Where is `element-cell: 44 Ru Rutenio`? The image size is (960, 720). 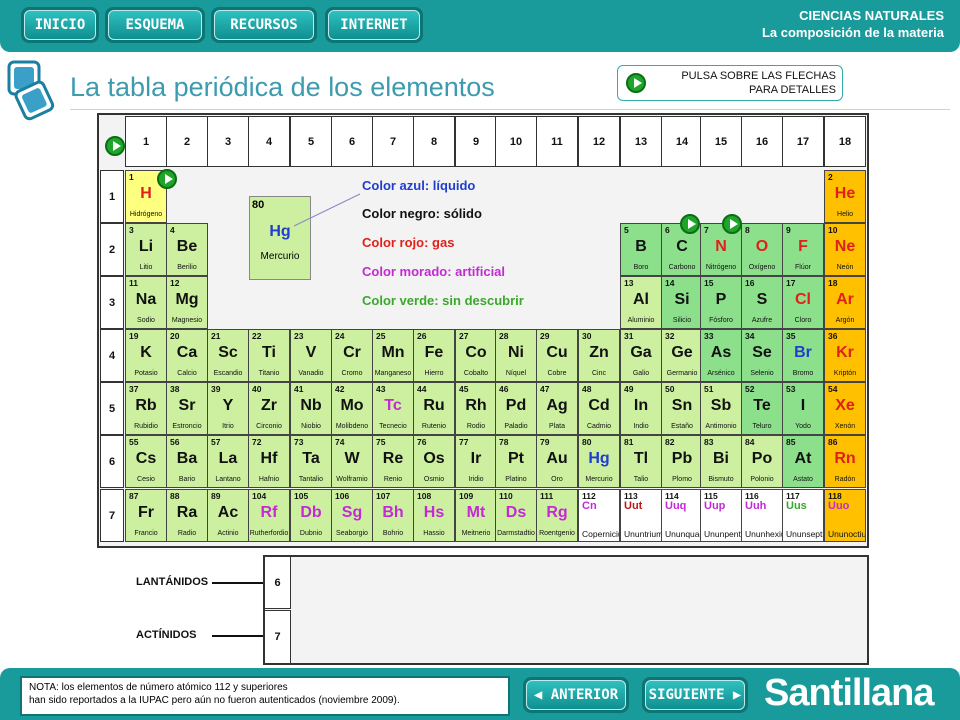 element-cell: 44 Ru Rutenio is located at coordinates (434, 408).